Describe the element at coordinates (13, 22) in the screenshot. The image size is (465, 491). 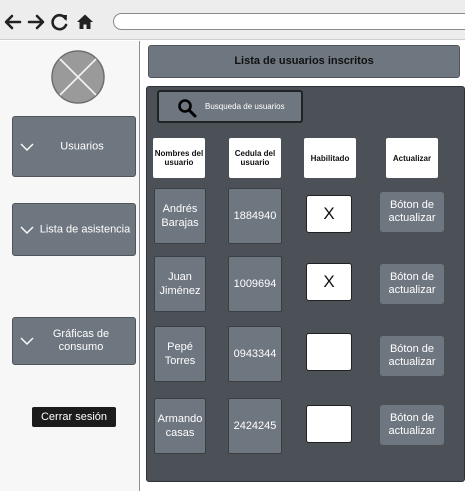
I see `arrow-left-icon` at that location.